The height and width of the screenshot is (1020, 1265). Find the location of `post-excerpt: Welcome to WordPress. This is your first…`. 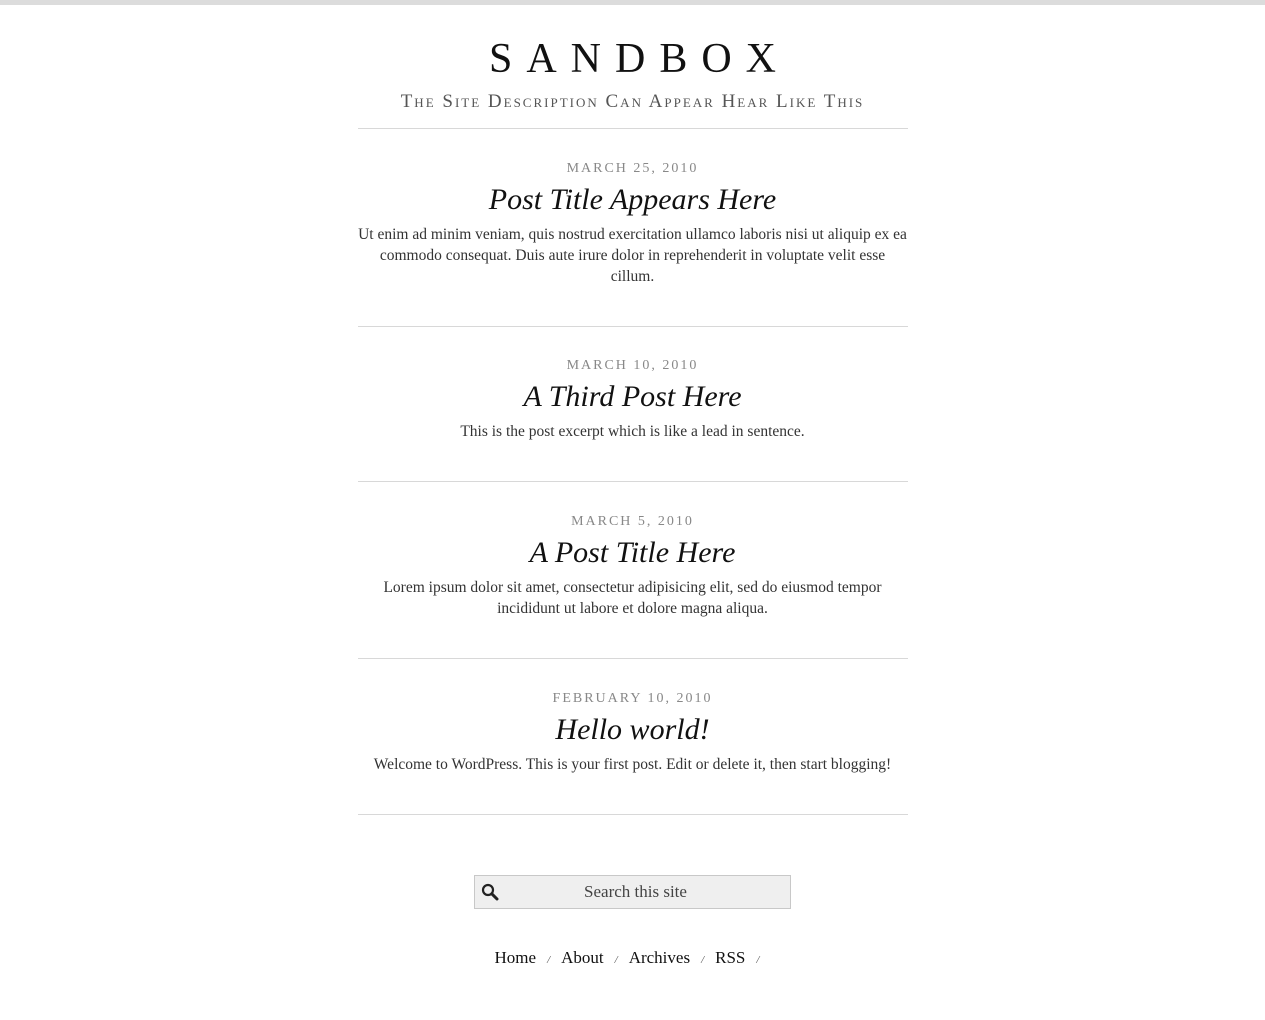

post-excerpt: Welcome to WordPress. This is your first… is located at coordinates (632, 764).